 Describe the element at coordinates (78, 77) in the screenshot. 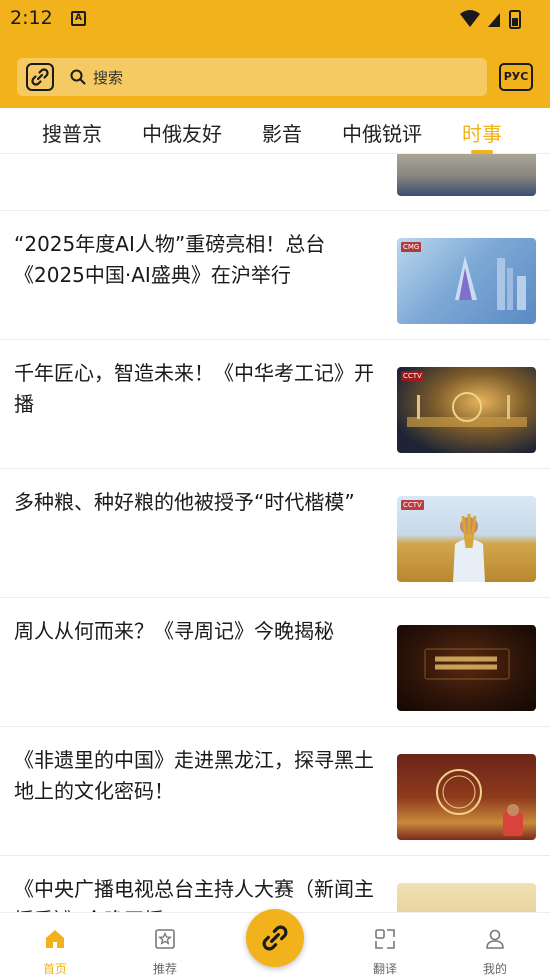

I see `search-icon` at that location.